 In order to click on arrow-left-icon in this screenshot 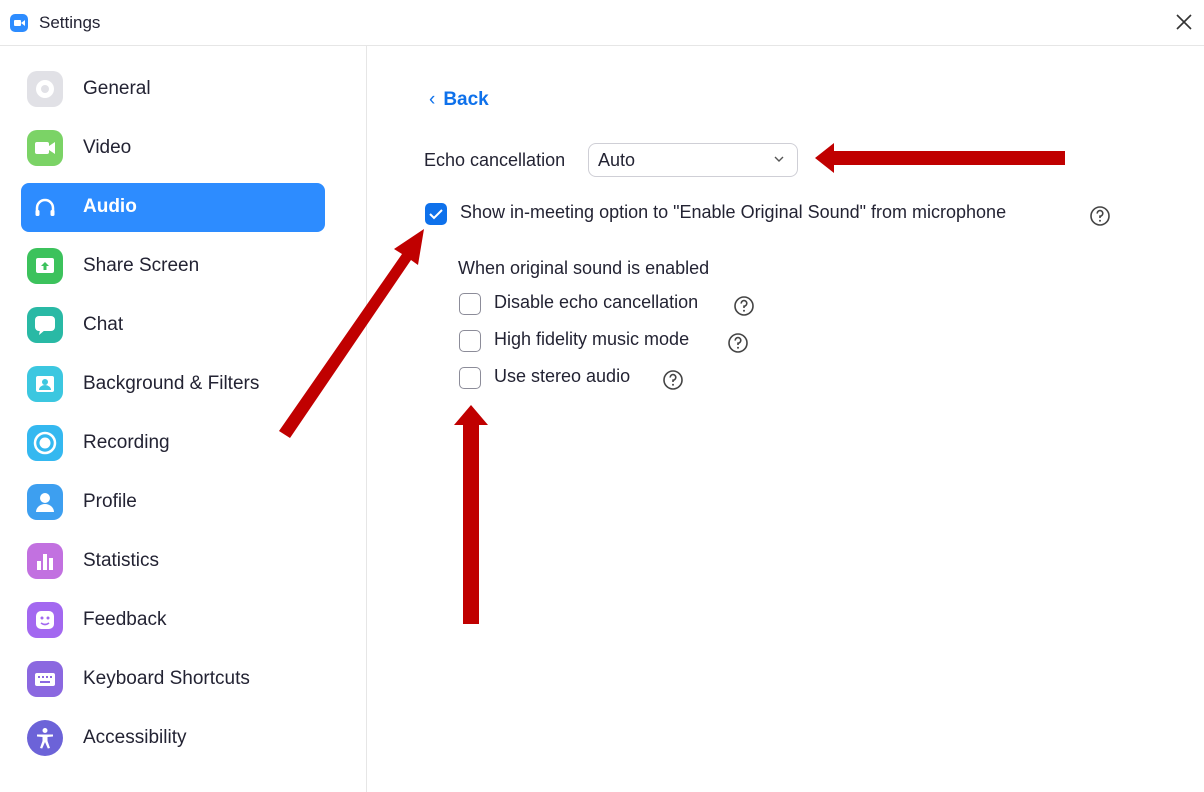, I will do `click(940, 158)`.